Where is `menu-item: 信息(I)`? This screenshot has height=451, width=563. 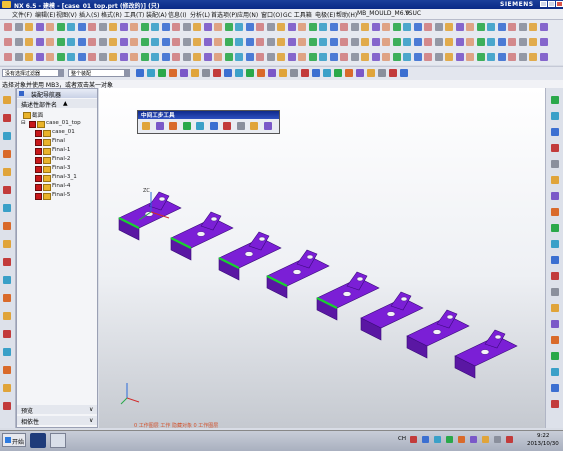
menu-item: 信息(I) is located at coordinates (177, 14).